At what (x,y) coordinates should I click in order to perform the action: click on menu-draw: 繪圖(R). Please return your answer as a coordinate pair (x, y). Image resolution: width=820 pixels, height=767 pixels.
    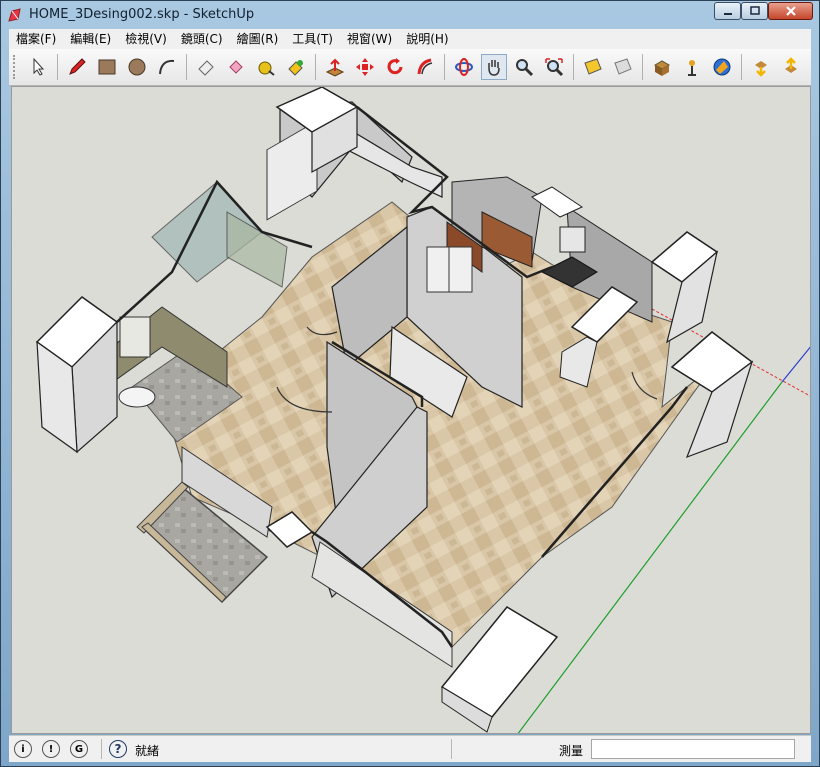
    Looking at the image, I should click on (258, 39).